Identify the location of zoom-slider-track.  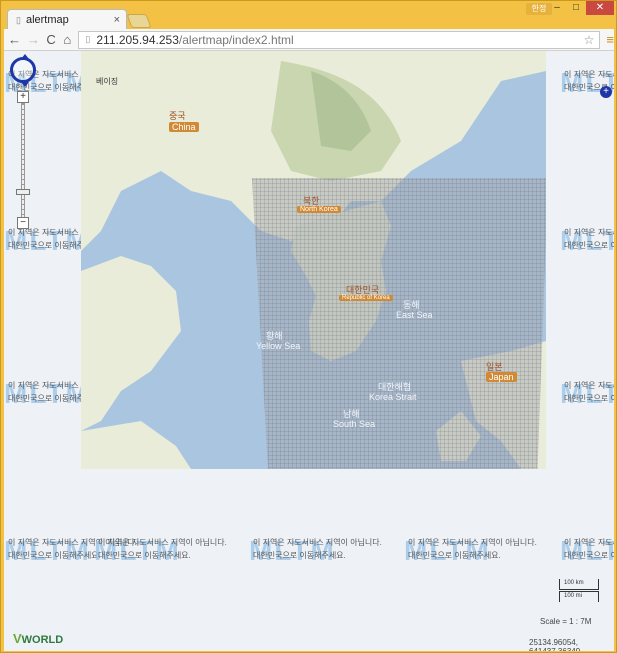
(23, 162).